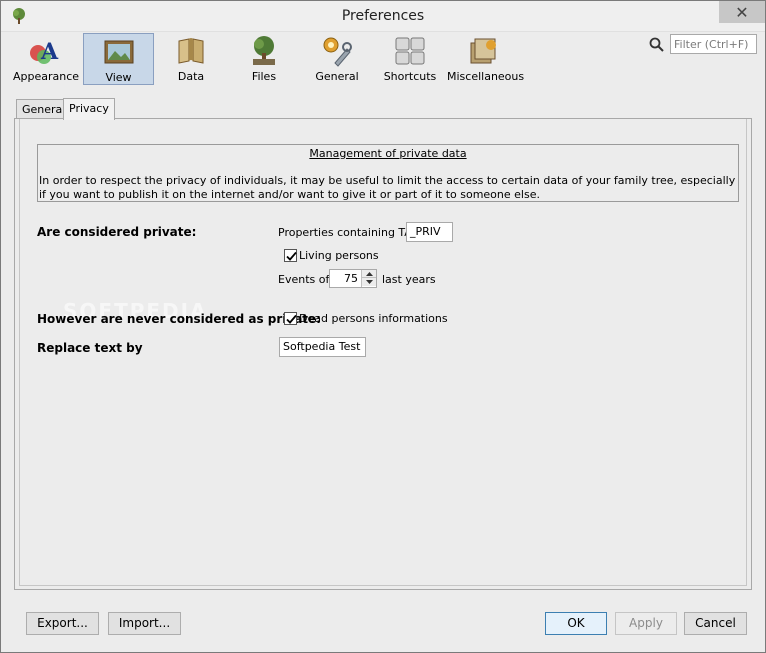 Image resolution: width=766 pixels, height=653 pixels. I want to click on toolbar-general: General, so click(337, 59).